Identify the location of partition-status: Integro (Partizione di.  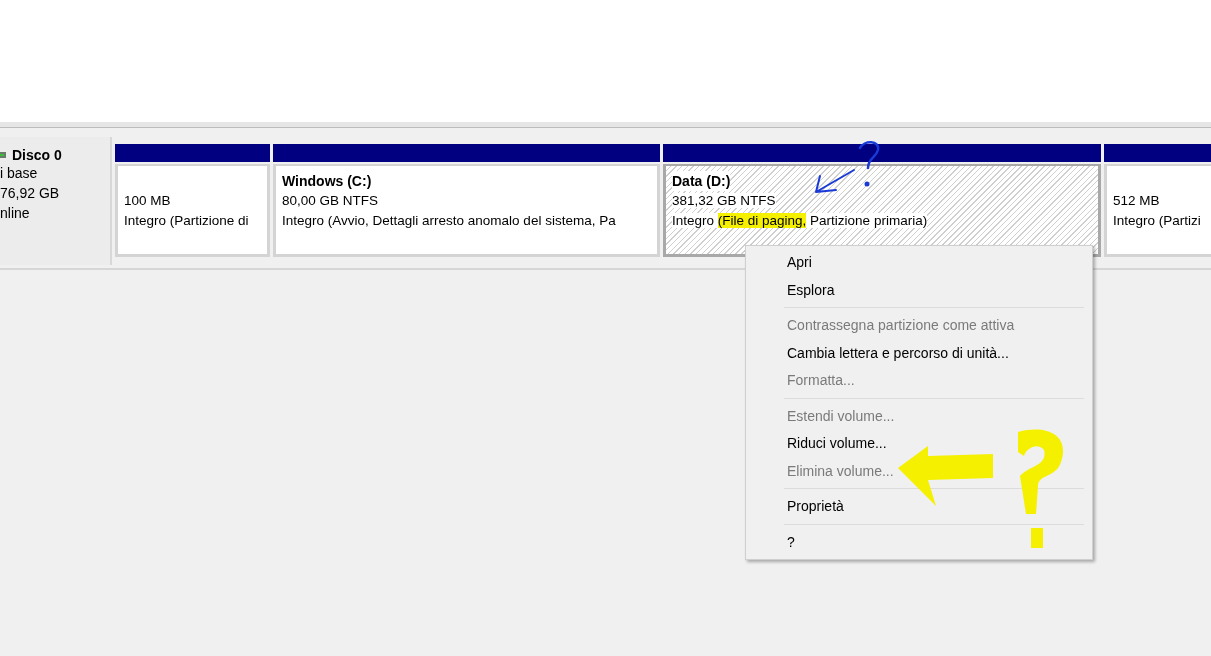
(186, 220).